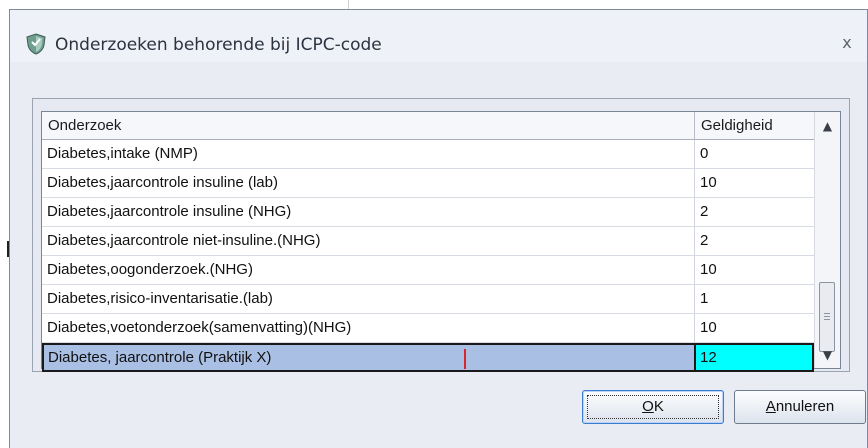  Describe the element at coordinates (438, 36) in the screenshot. I see `title-bar: Onderzoeken behorende bij ICPC-code x` at that location.